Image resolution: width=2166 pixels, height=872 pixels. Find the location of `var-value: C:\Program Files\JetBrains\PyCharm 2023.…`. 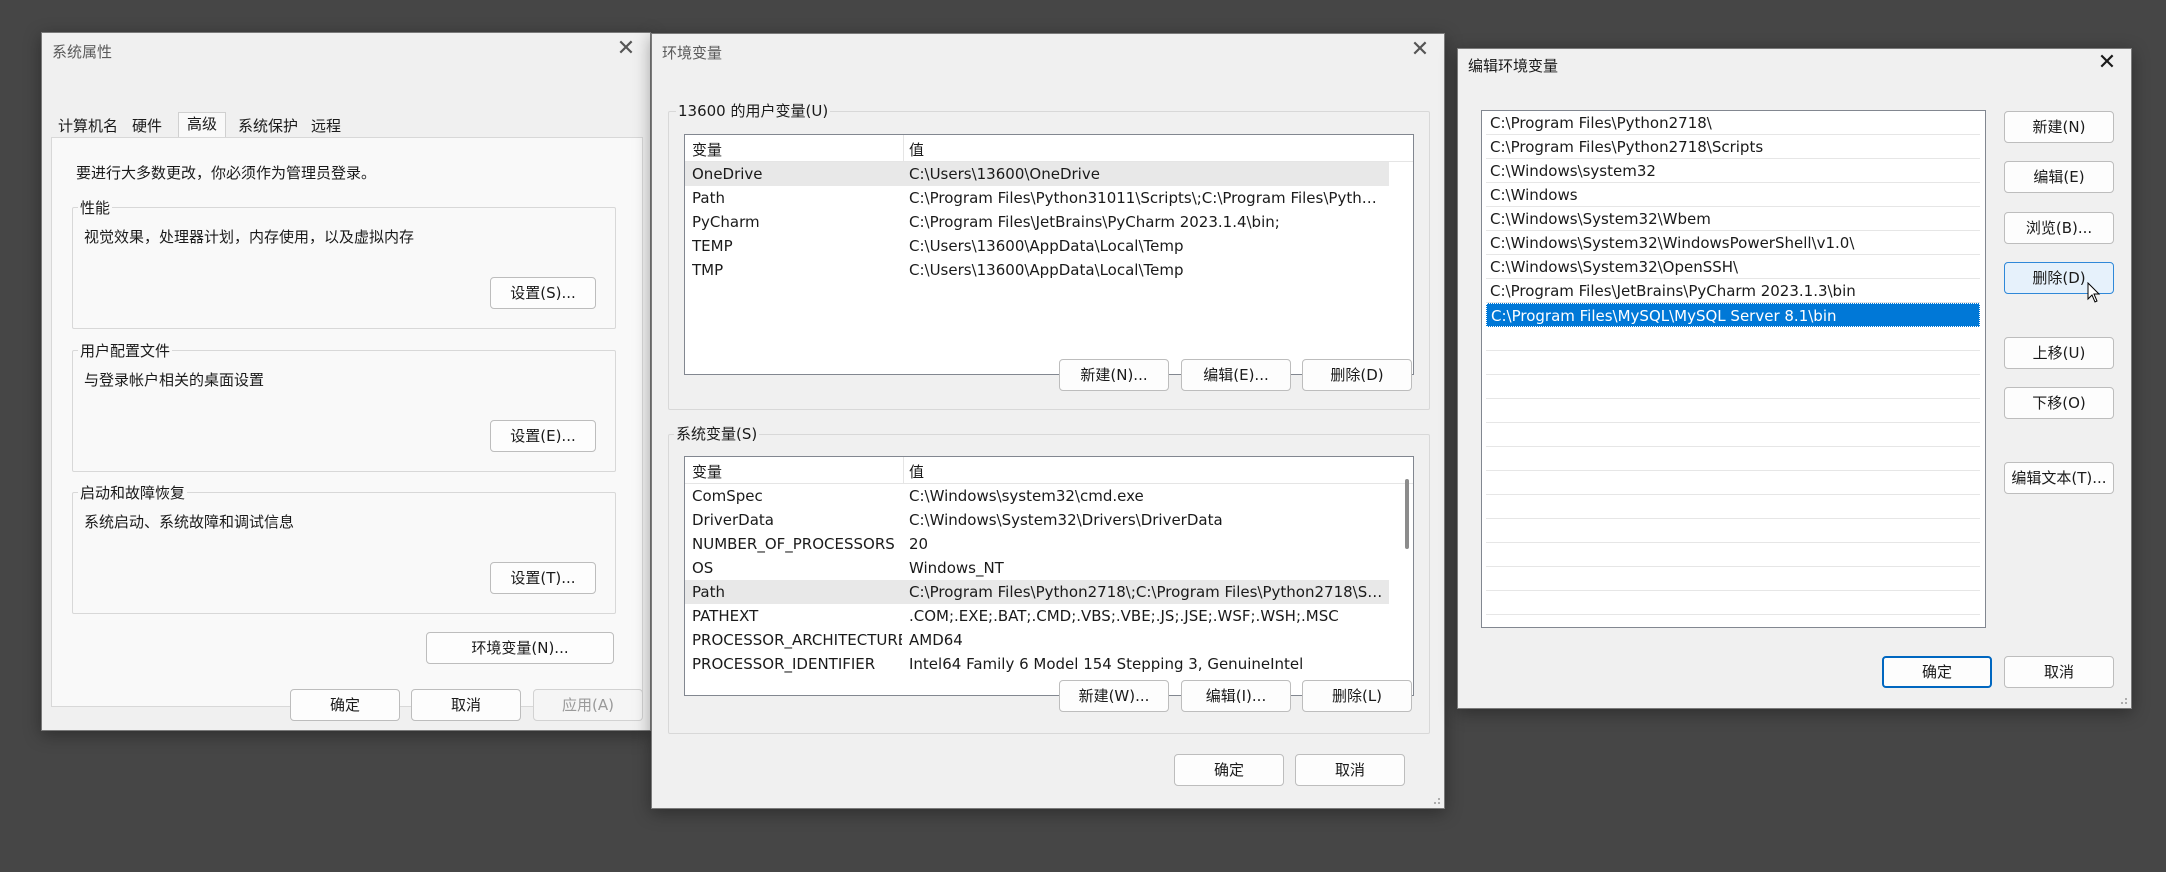

var-value: C:\Program Files\JetBrains\PyCharm 2023.… is located at coordinates (1094, 222).